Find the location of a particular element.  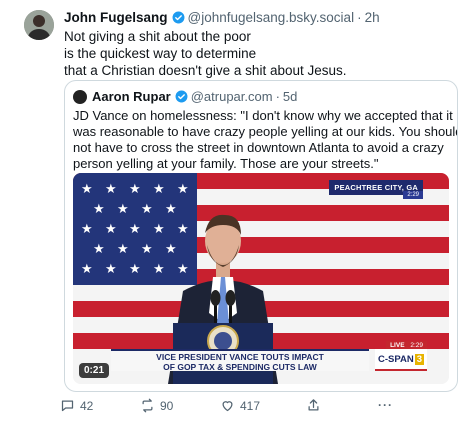

like-button: 417 is located at coordinates (240, 405).